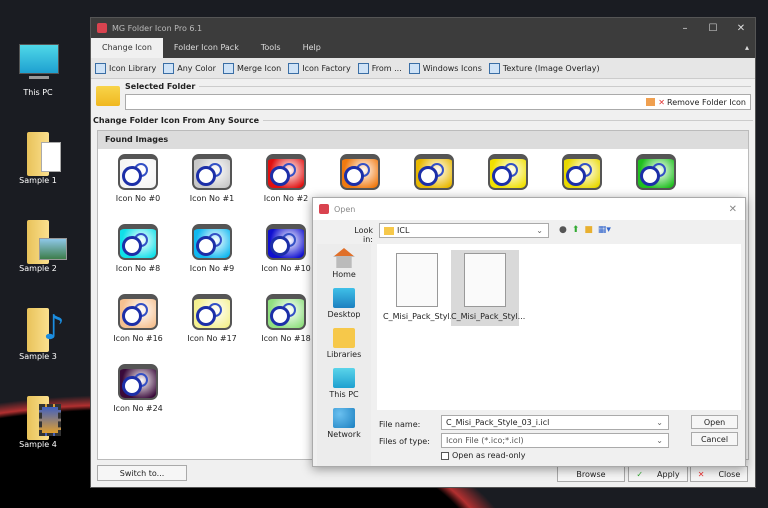 The width and height of the screenshot is (768, 508). I want to click on merge-icon, so click(228, 68).